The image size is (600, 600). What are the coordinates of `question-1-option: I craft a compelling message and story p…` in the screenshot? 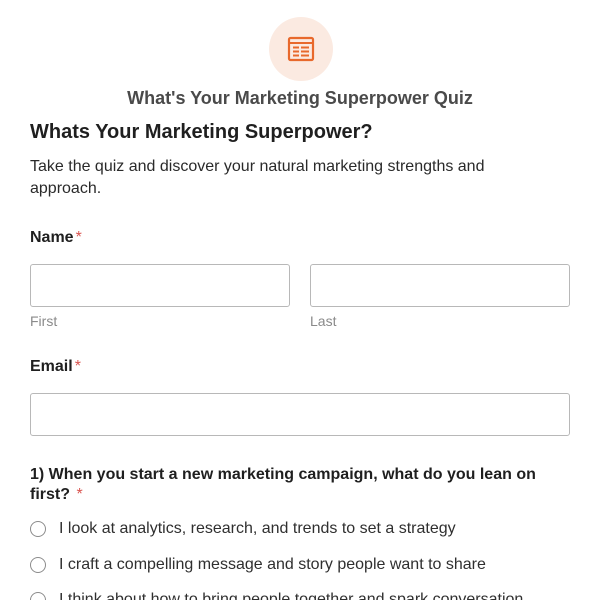 It's located at (258, 565).